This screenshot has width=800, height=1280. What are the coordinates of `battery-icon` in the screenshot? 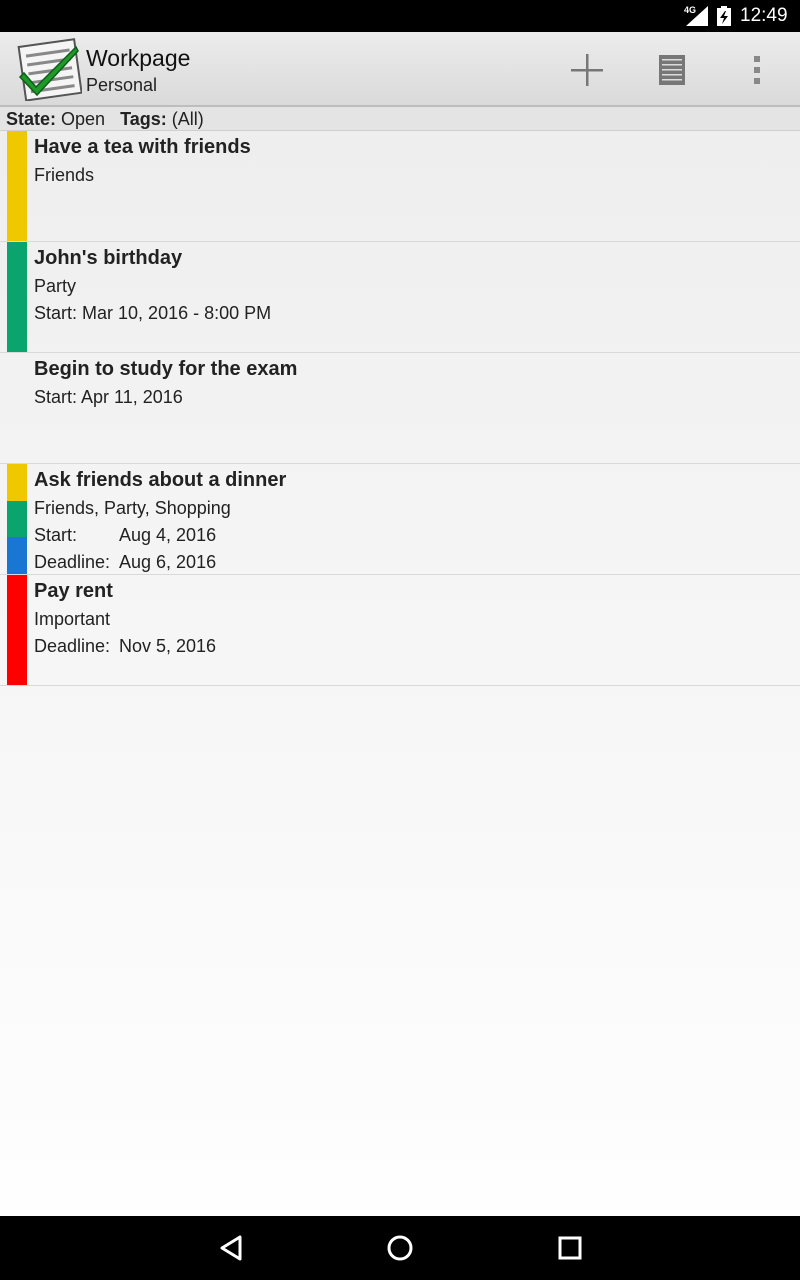 It's located at (724, 16).